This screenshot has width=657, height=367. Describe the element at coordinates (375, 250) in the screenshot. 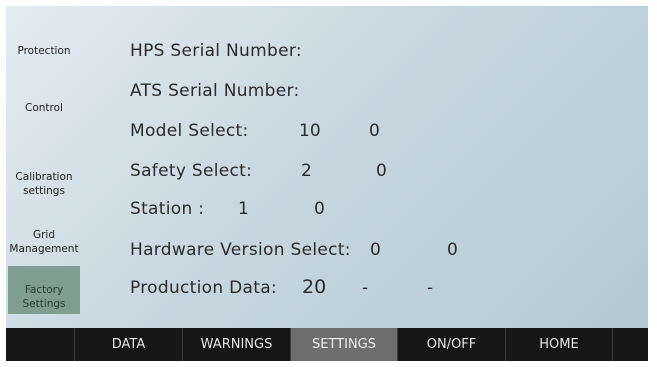

I see `hardware-version-value-1: 0` at that location.